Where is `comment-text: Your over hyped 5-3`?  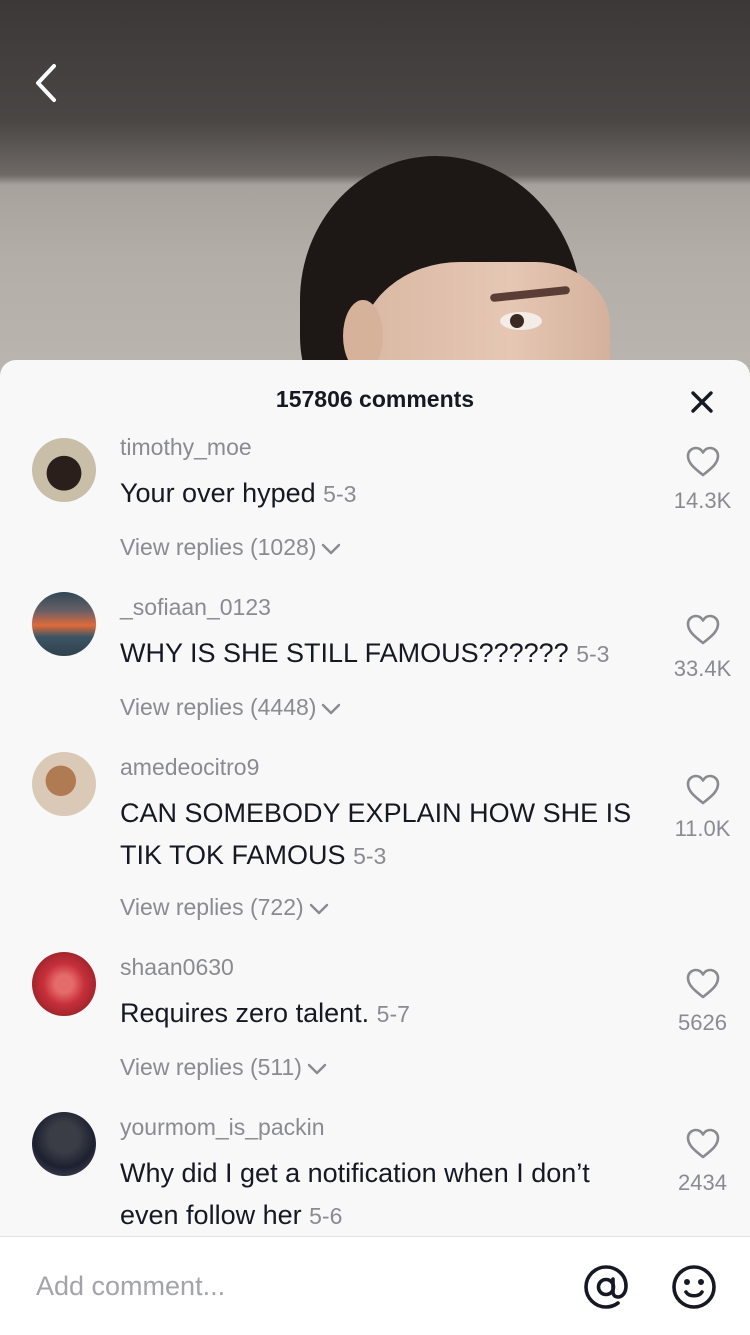
comment-text: Your over hyped 5-3 is located at coordinates (385, 493).